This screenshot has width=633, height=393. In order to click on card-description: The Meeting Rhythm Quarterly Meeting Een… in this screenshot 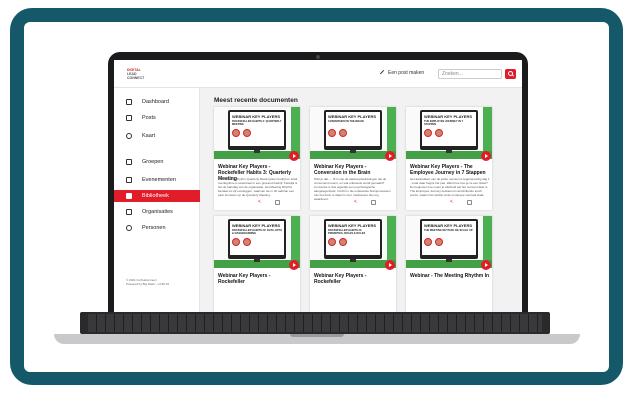, I will do `click(258, 187)`.